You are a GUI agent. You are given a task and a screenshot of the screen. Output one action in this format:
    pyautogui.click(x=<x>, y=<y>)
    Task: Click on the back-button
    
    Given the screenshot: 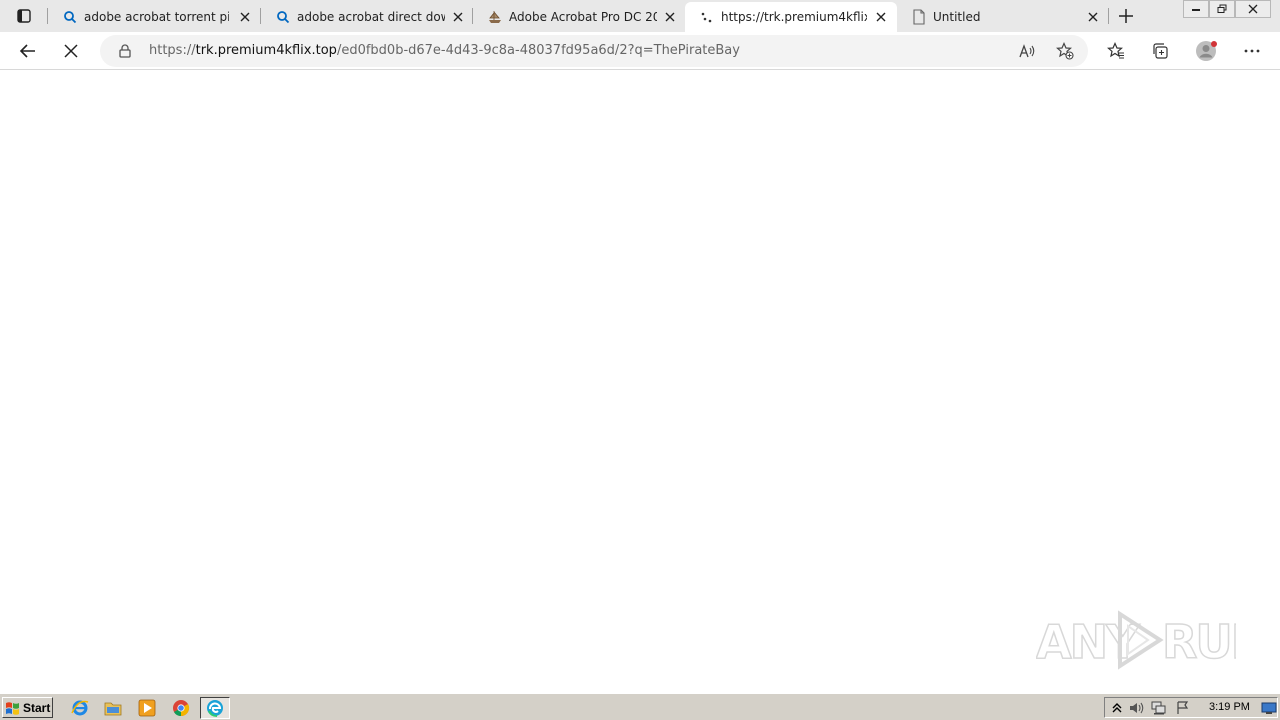 What is the action you would take?
    pyautogui.click(x=28, y=51)
    